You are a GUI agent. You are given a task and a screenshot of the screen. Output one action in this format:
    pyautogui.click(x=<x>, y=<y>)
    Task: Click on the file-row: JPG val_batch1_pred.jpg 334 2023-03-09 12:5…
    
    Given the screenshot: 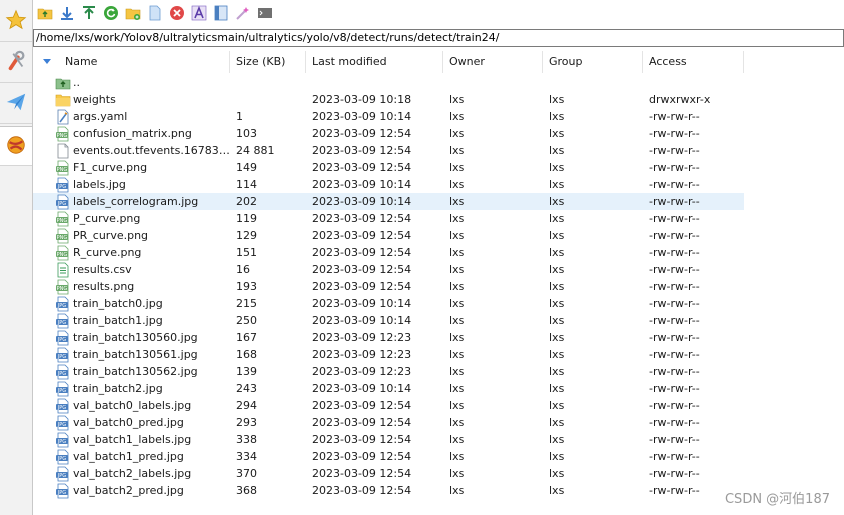 What is the action you would take?
    pyautogui.click(x=388, y=456)
    